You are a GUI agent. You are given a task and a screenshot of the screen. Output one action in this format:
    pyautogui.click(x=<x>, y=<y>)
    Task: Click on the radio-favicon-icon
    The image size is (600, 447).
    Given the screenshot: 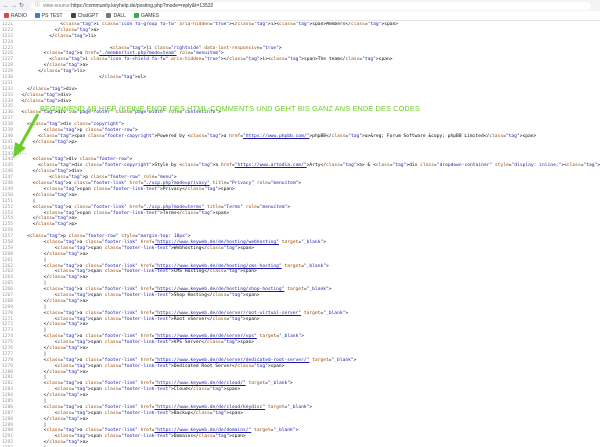 What is the action you would take?
    pyautogui.click(x=6, y=15)
    